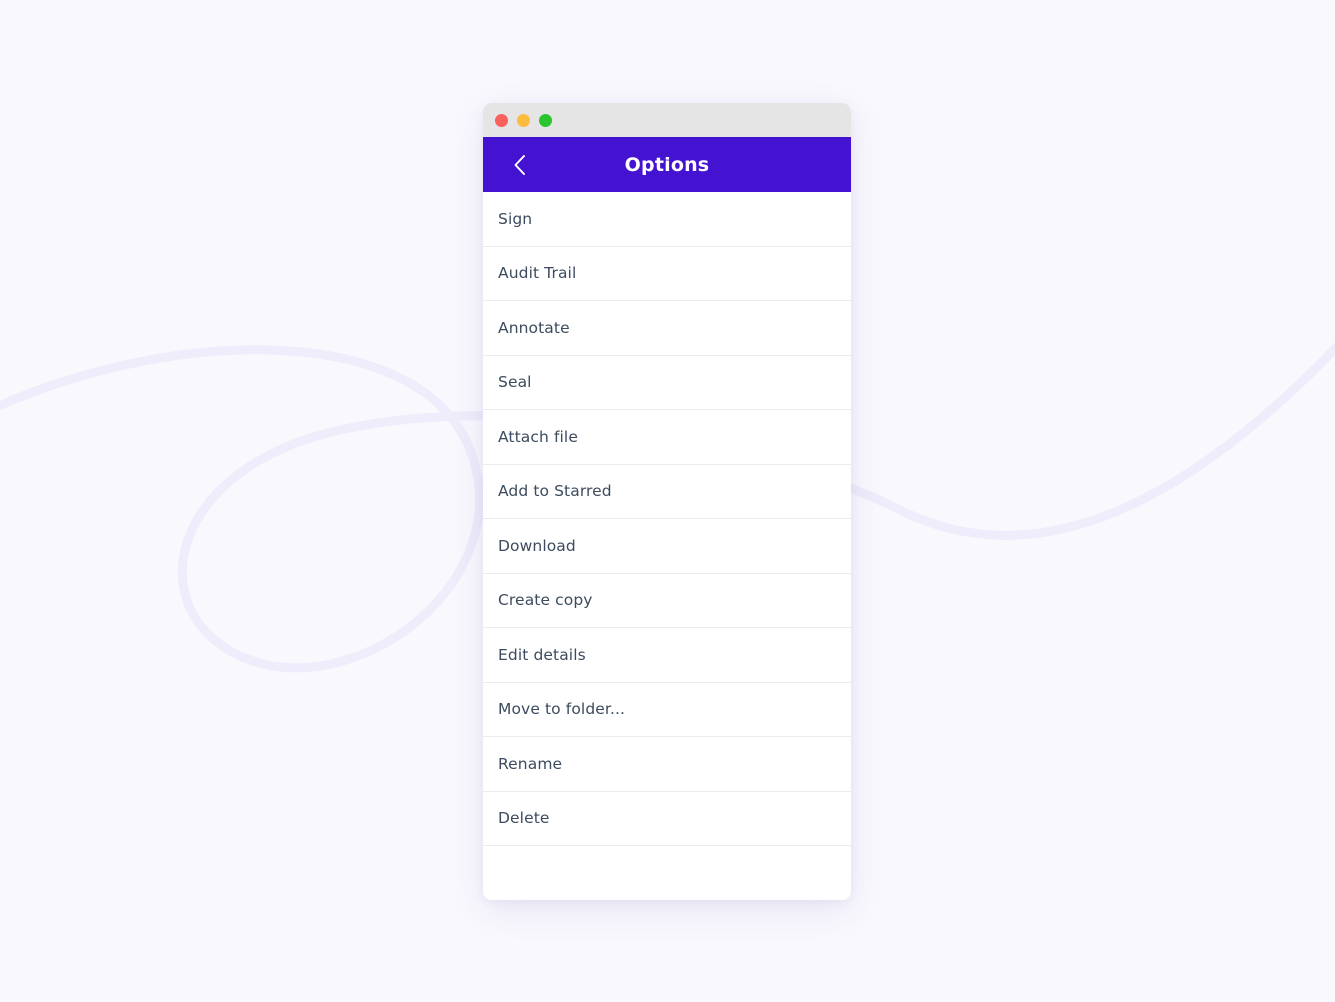 The width and height of the screenshot is (1335, 1002). Describe the element at coordinates (667, 873) in the screenshot. I see `list-footer-spacer` at that location.